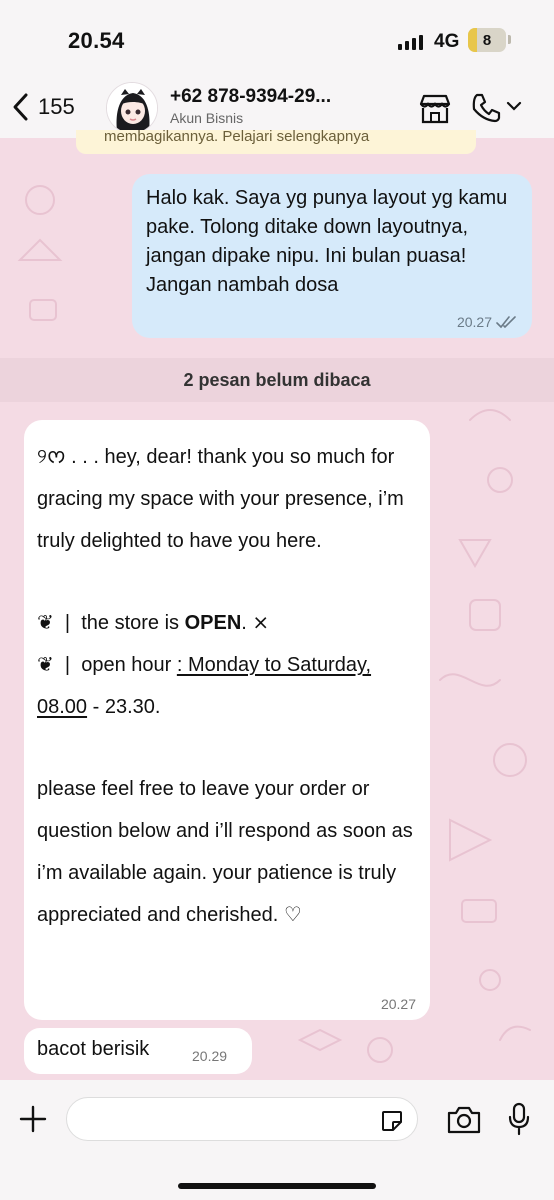  I want to click on chevron-down-icon, so click(514, 106).